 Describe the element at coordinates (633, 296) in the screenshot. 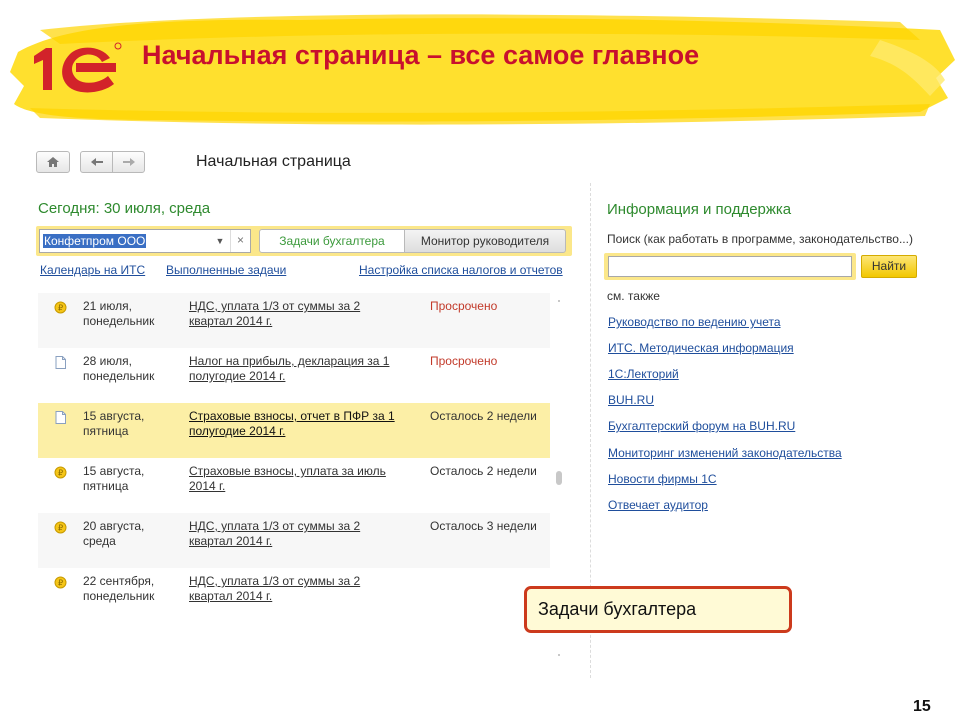

I see `see-also-label: см. также` at that location.